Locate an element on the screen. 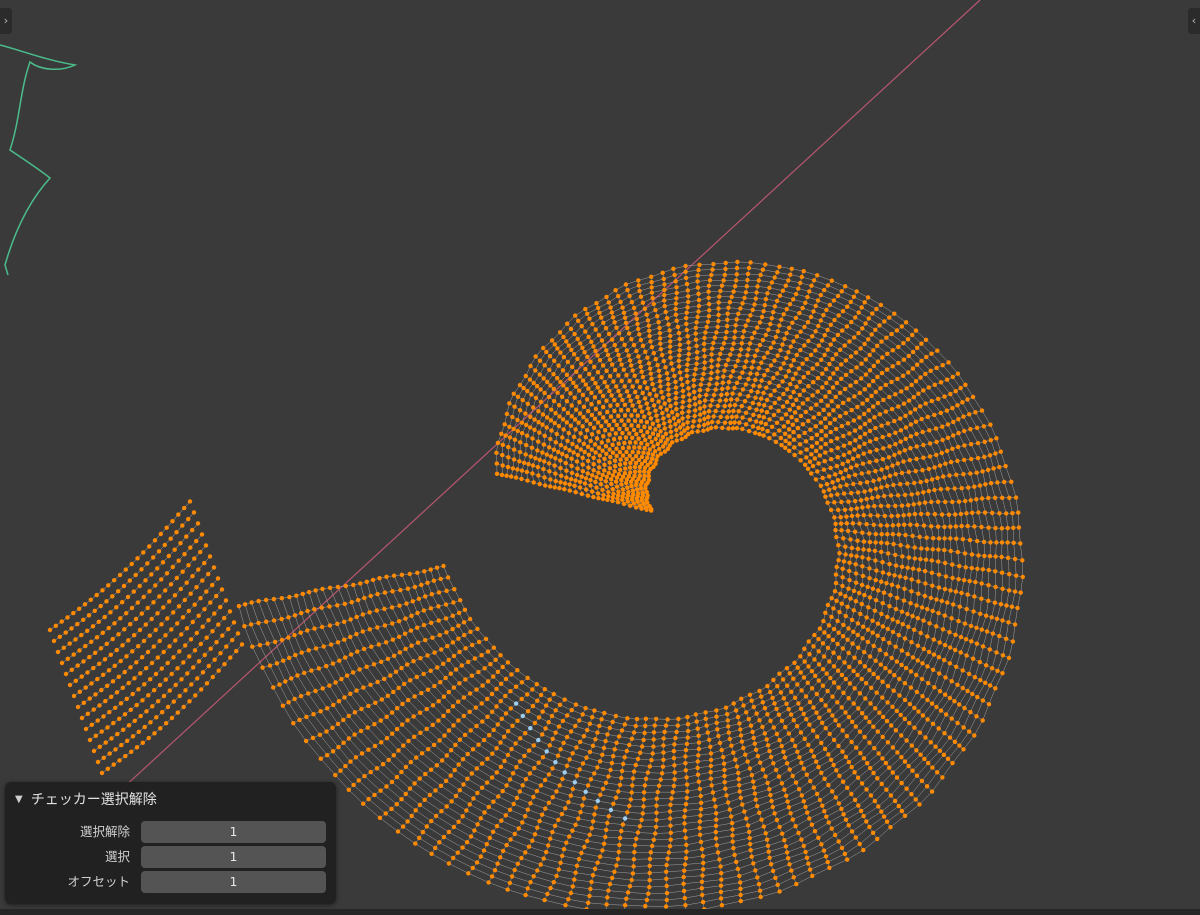  offset-field: 1 is located at coordinates (233, 882).